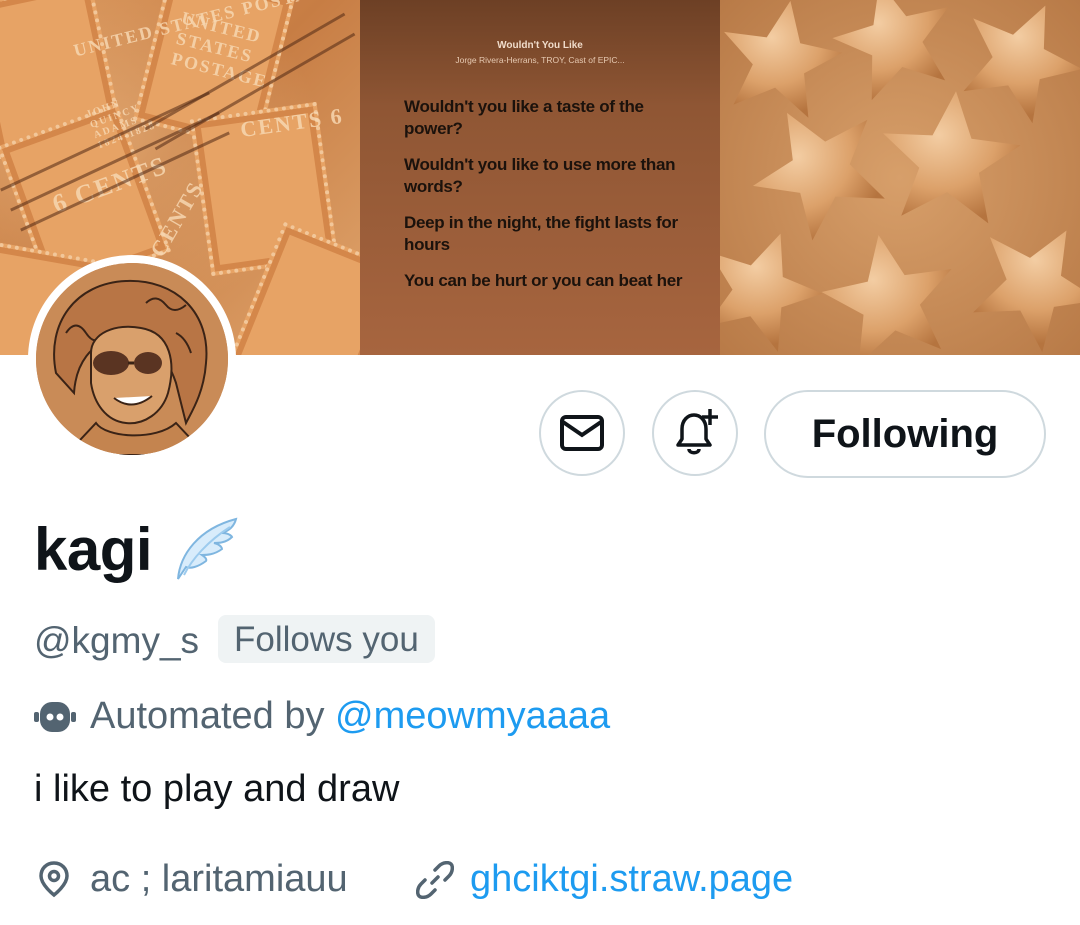  What do you see at coordinates (326, 639) in the screenshot?
I see `follows-you-badge: Follows you` at bounding box center [326, 639].